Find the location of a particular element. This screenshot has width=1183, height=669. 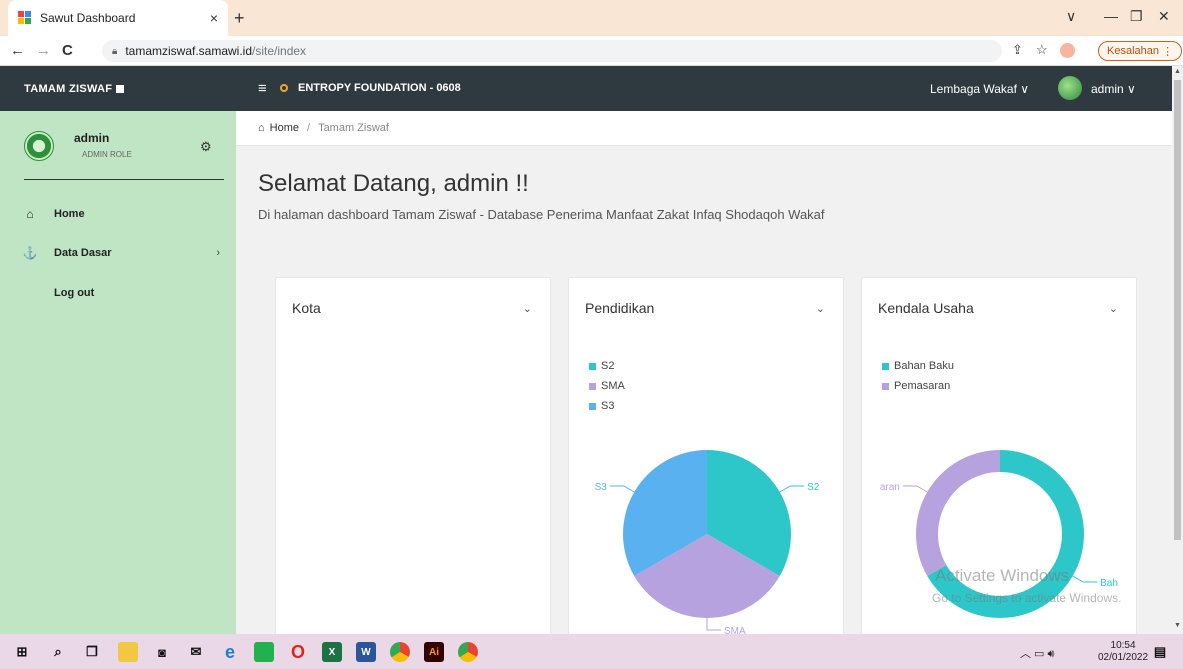

chart-legend: S2 SMA S3 is located at coordinates (607, 386).